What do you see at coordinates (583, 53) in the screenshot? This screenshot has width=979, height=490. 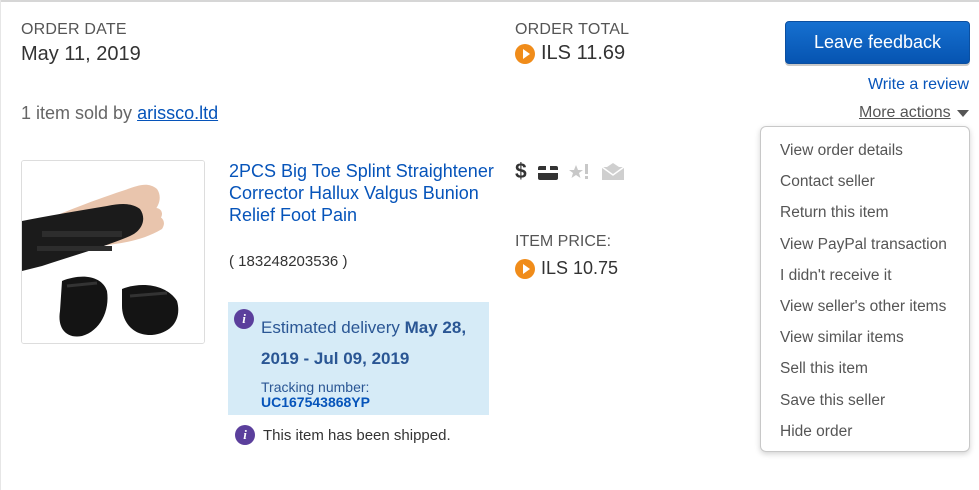 I see `order-total-value: ILS 11.69` at bounding box center [583, 53].